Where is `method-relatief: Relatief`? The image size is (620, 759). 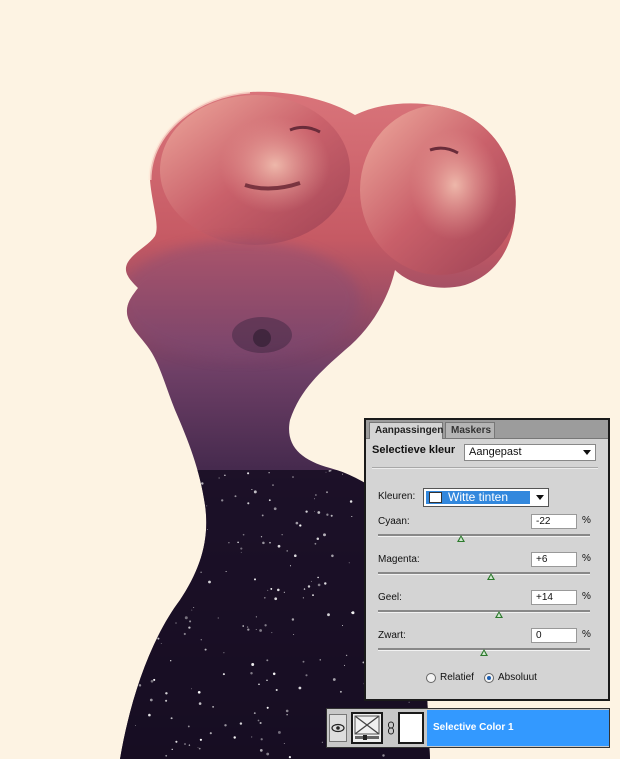 method-relatief: Relatief is located at coordinates (450, 677).